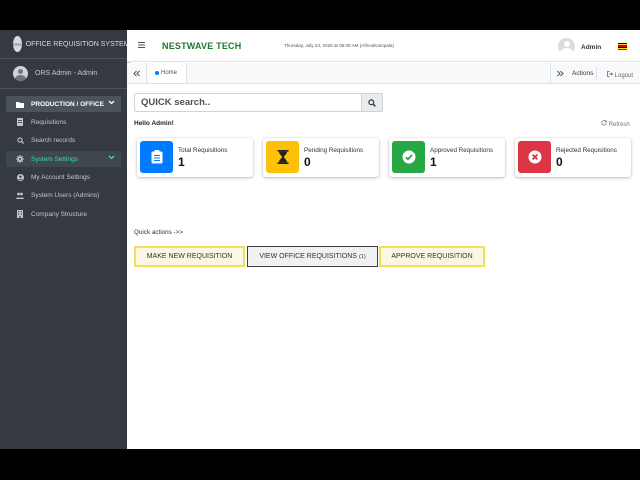 The height and width of the screenshot is (480, 640). What do you see at coordinates (321, 157) in the screenshot?
I see `stat-card-pending: Pending Requisitions 0` at bounding box center [321, 157].